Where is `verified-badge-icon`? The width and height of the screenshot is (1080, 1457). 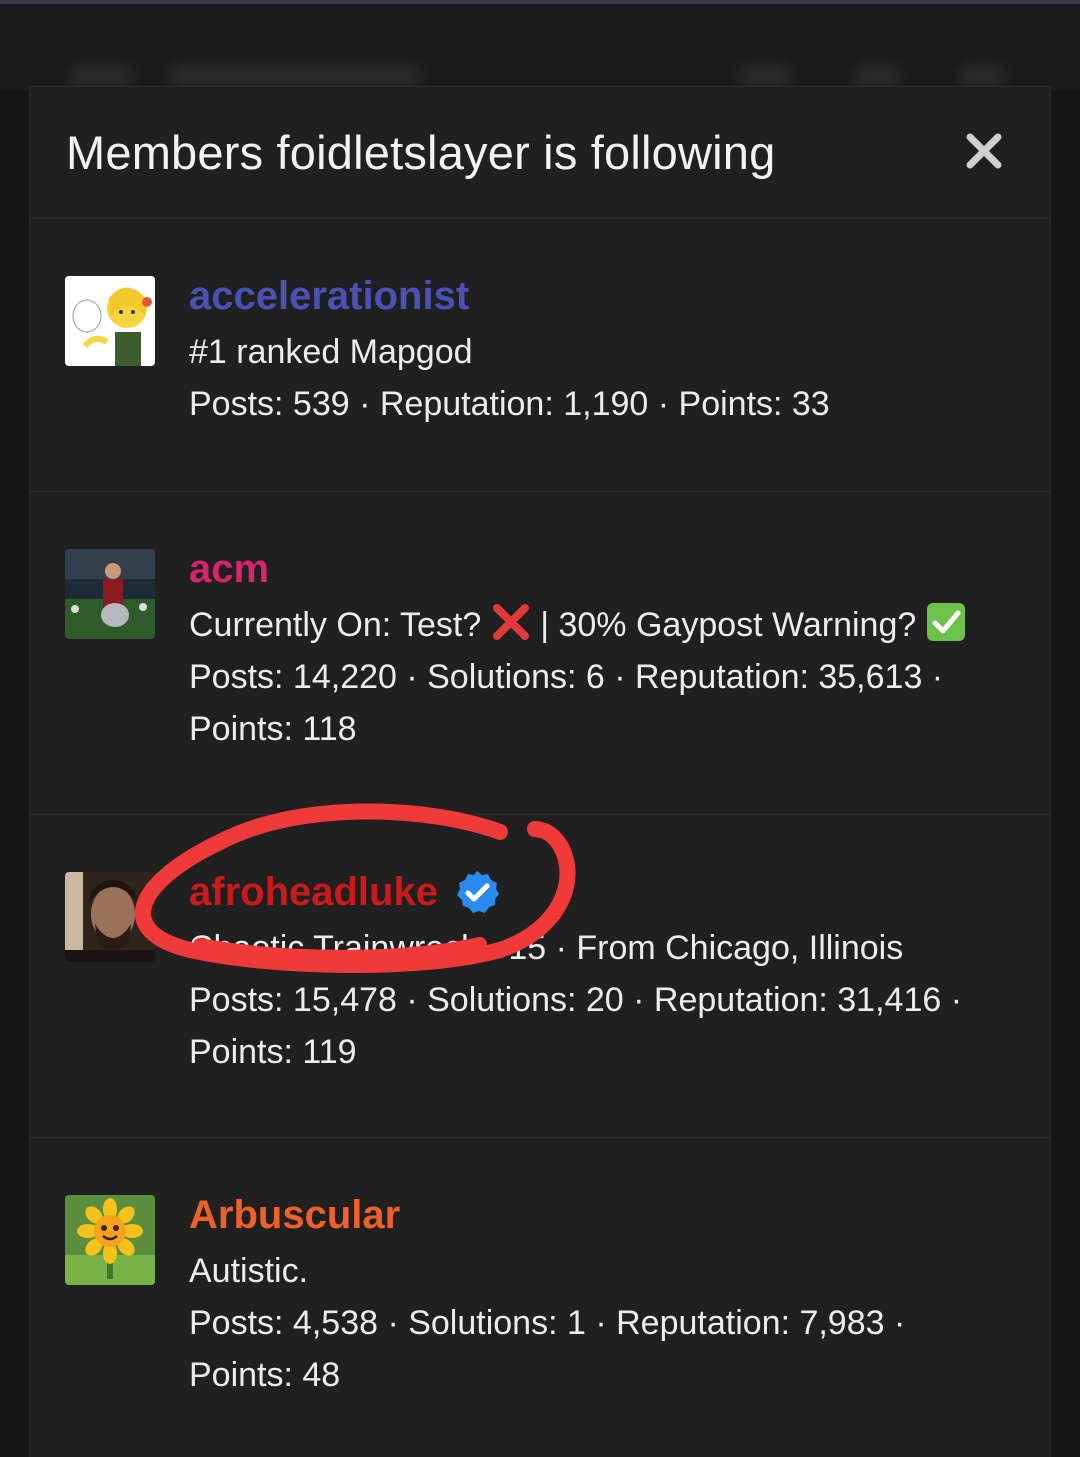 verified-badge-icon is located at coordinates (477, 892).